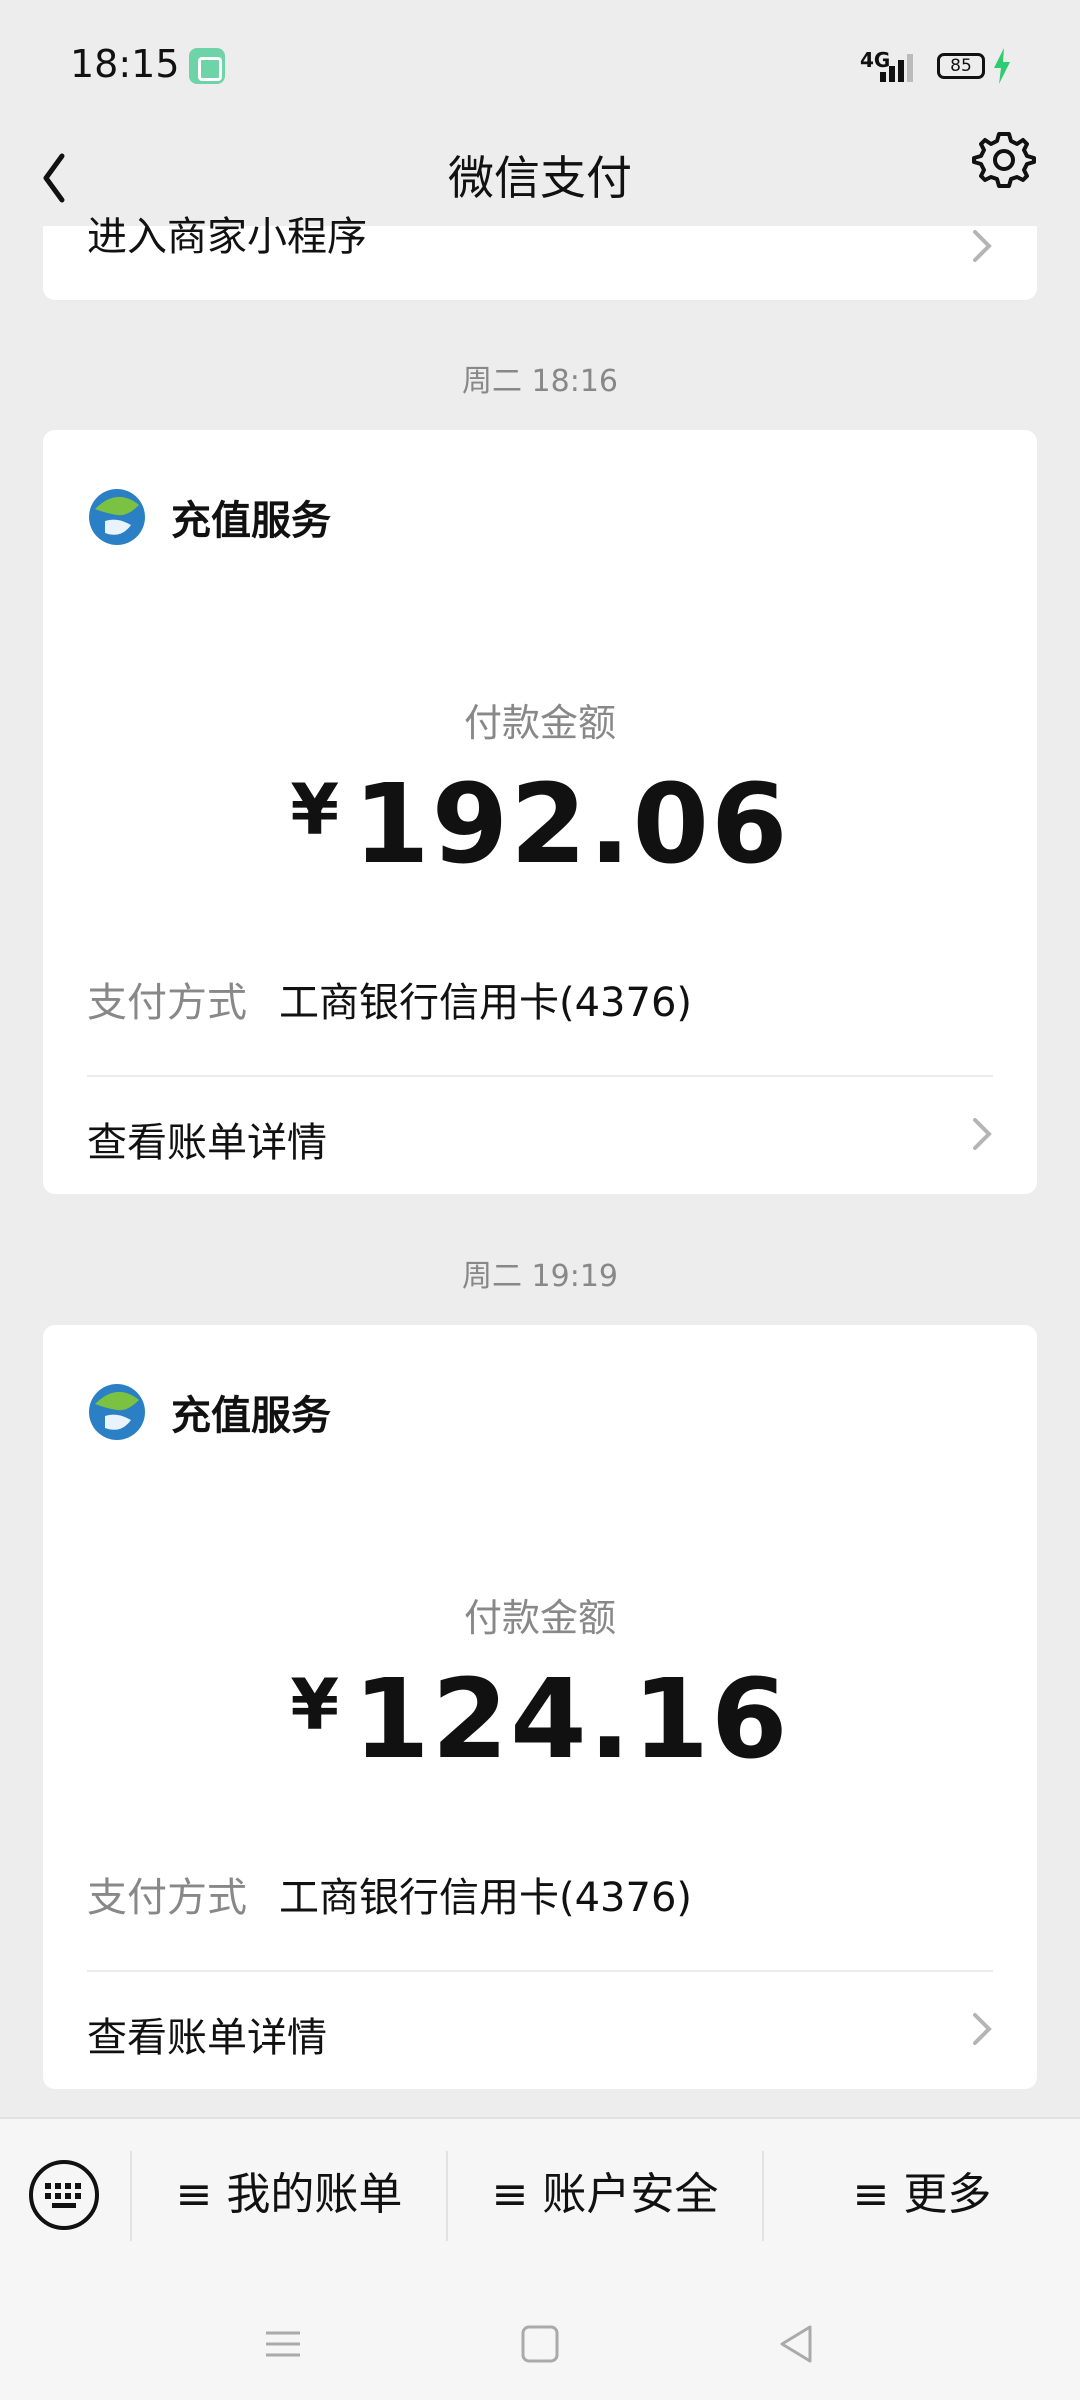 The image size is (1080, 2400). I want to click on payment-amount: ¥124.16, so click(540, 1719).